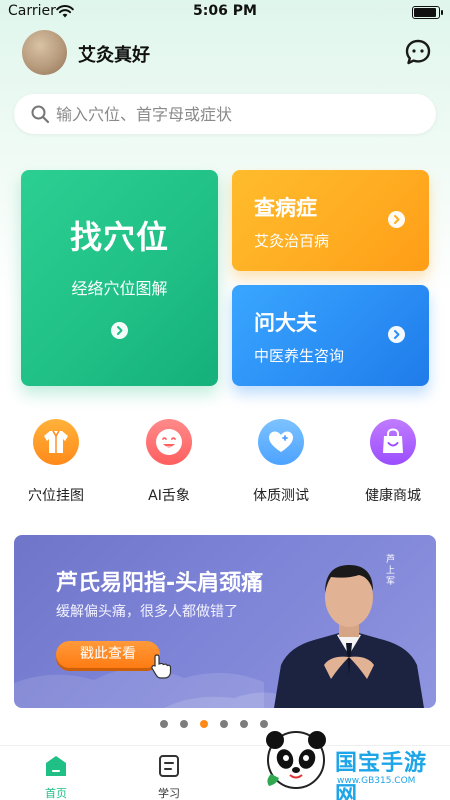 The width and height of the screenshot is (450, 800). I want to click on quick-action-label: AI舌象, so click(169, 496).